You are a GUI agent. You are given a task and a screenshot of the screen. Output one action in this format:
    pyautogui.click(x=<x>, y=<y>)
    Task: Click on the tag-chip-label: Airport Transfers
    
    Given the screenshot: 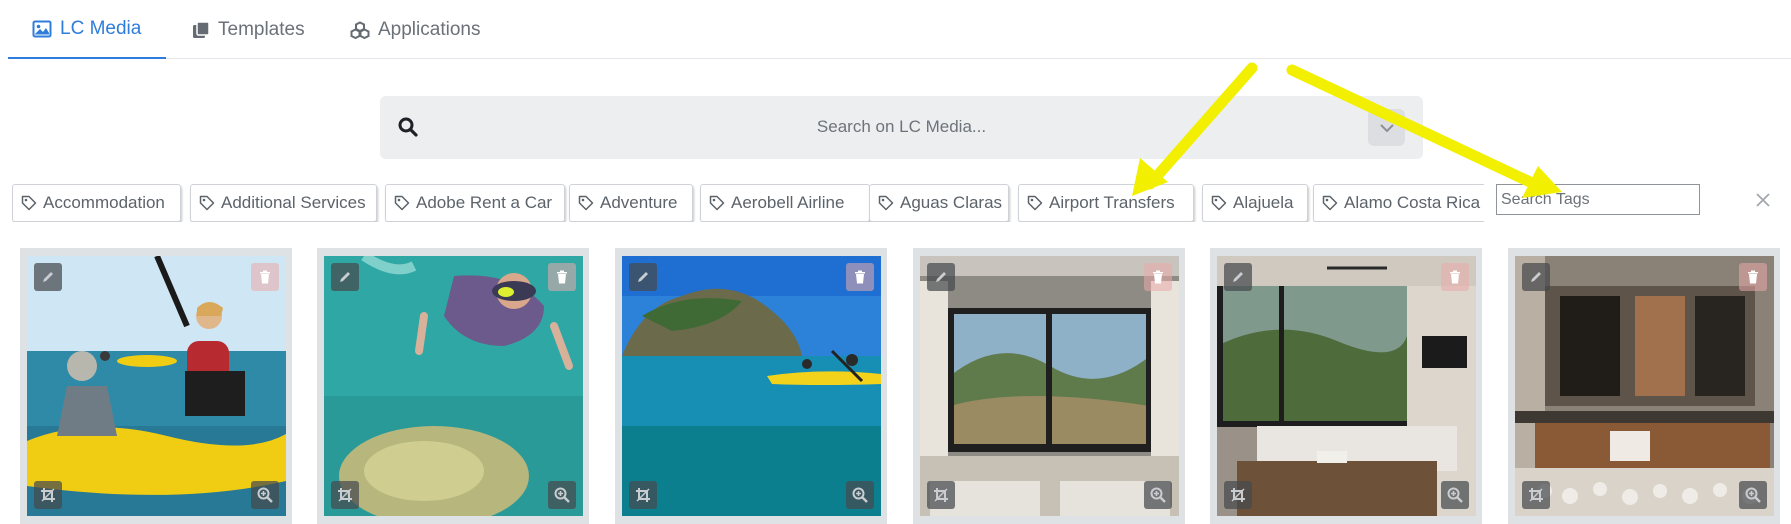 What is the action you would take?
    pyautogui.click(x=1112, y=202)
    